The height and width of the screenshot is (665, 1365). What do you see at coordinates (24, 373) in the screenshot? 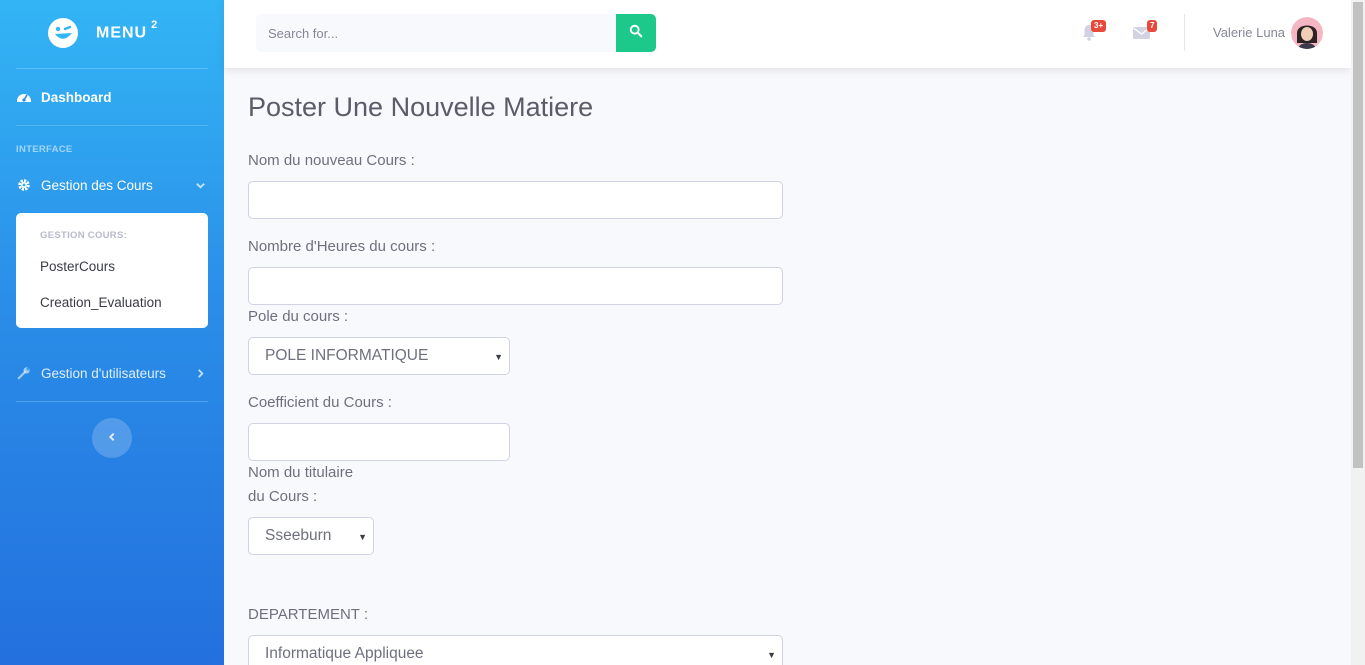
I see `wrench-icon` at bounding box center [24, 373].